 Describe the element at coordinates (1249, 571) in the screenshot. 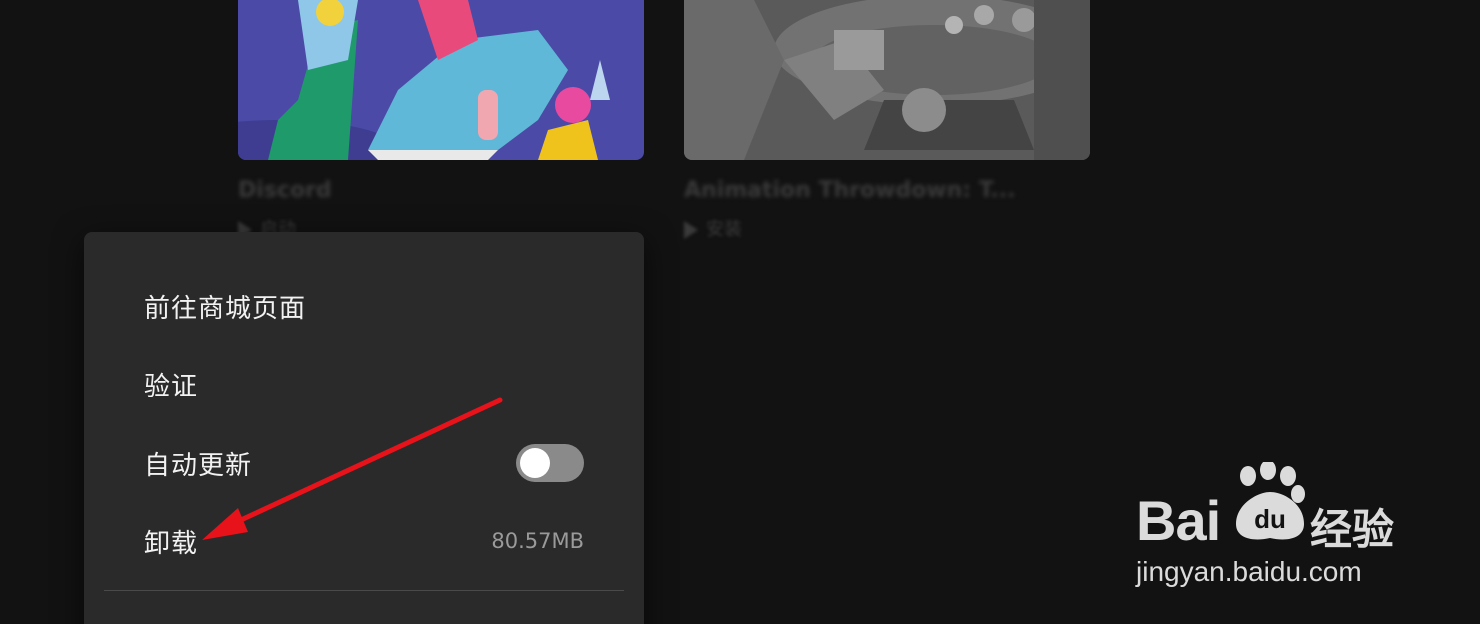

I see `watermark-url: jingyan.baidu.com` at that location.